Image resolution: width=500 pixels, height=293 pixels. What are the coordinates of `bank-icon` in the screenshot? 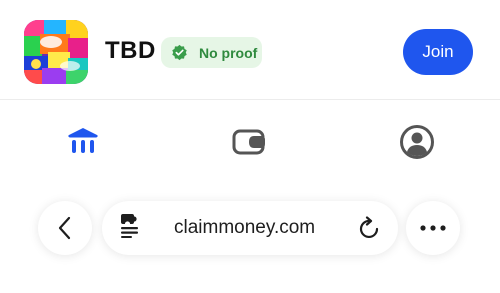 It's located at (83, 140).